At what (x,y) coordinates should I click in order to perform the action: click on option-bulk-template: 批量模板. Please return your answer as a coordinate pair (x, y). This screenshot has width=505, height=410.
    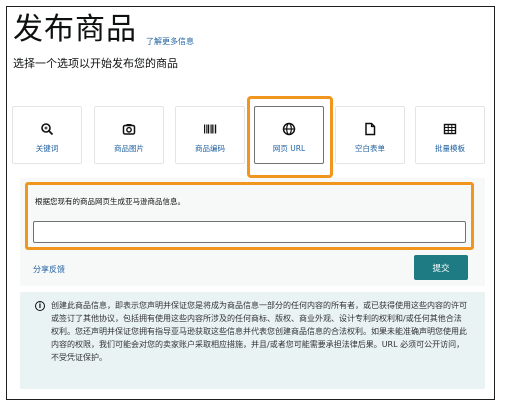
    Looking at the image, I should click on (450, 135).